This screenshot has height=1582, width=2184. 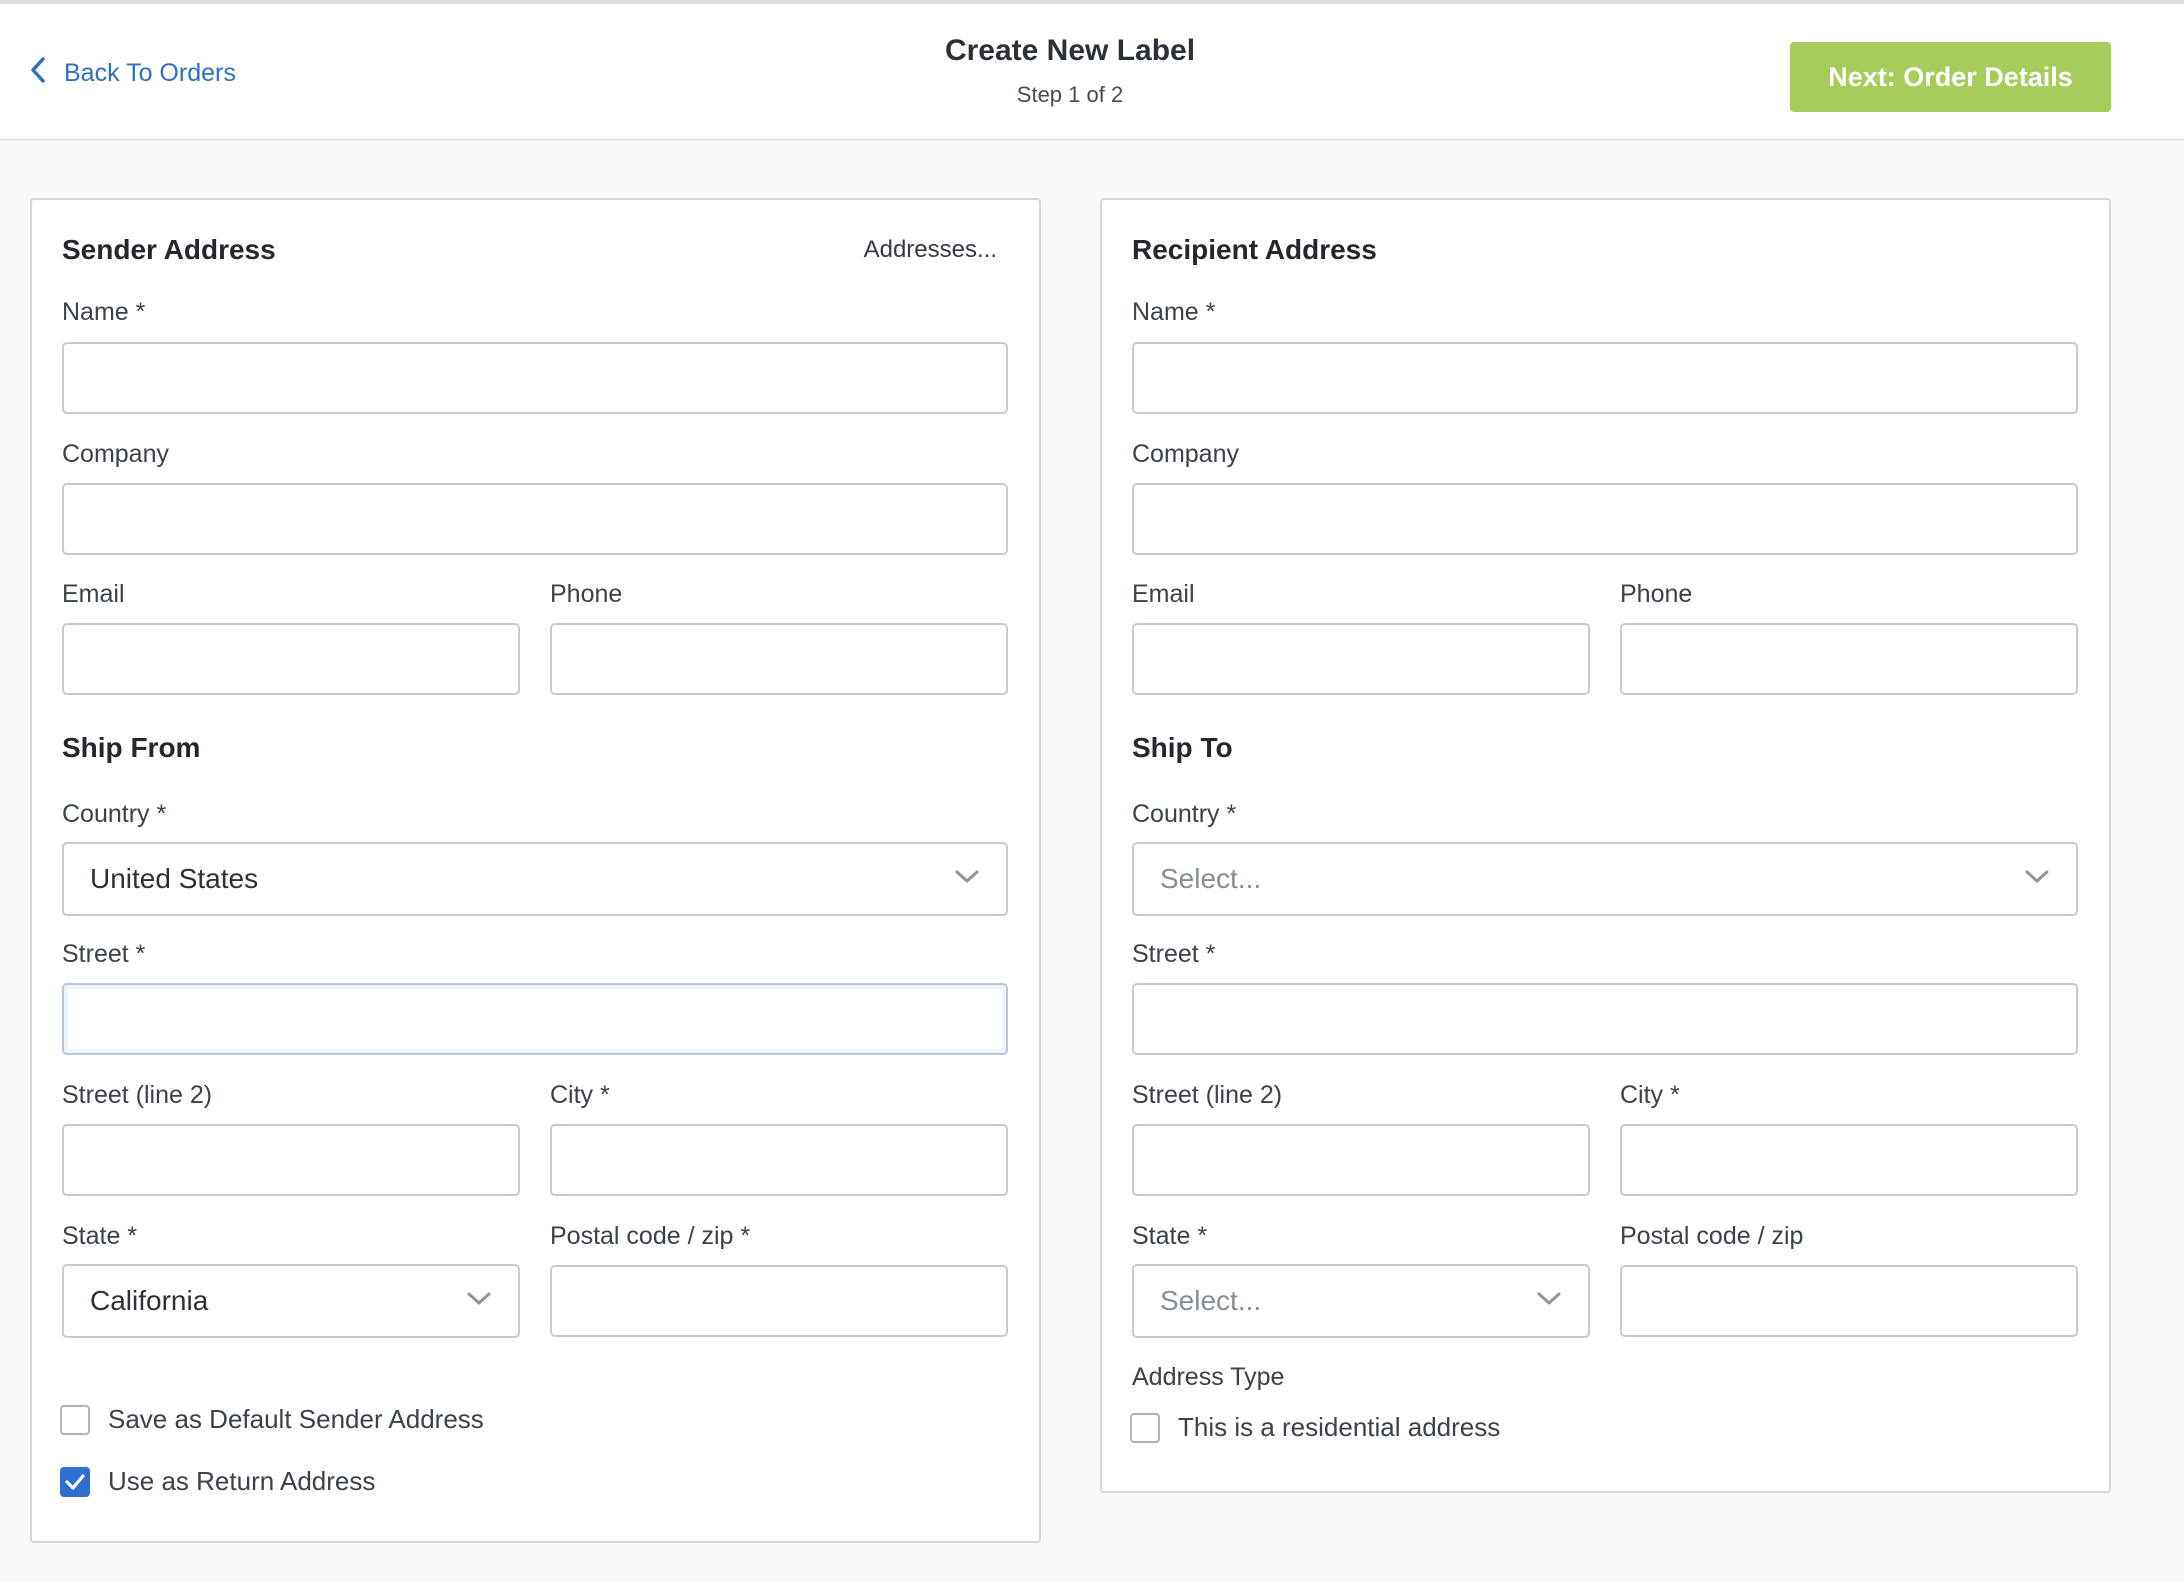 What do you see at coordinates (100, 1236) in the screenshot?
I see `sender-state-label: State *` at bounding box center [100, 1236].